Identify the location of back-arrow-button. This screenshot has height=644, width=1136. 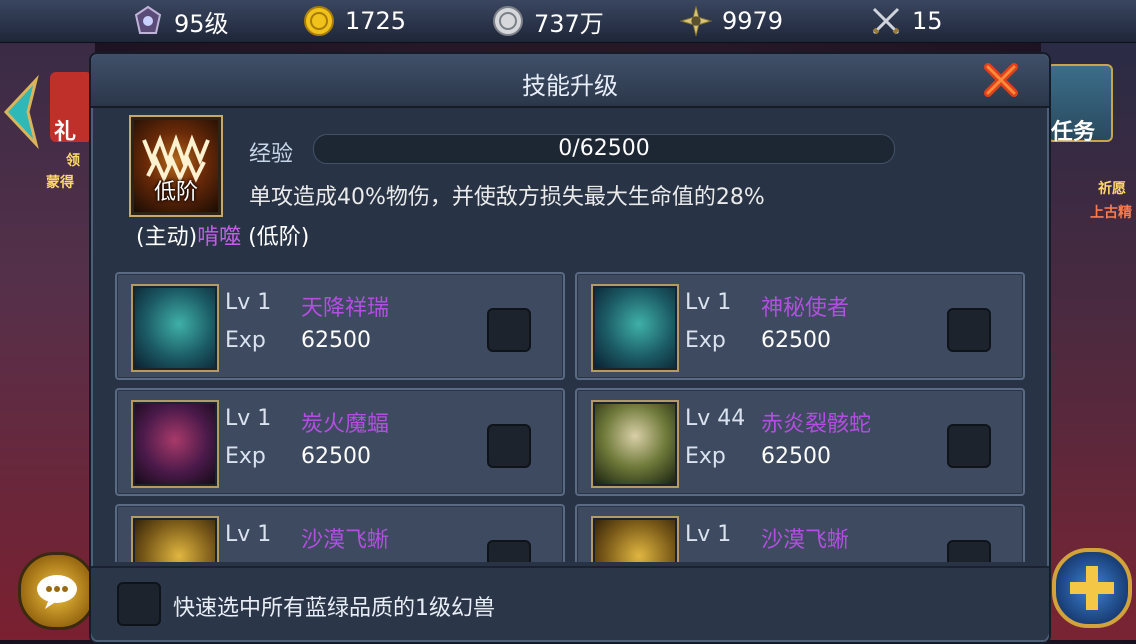
(20, 112).